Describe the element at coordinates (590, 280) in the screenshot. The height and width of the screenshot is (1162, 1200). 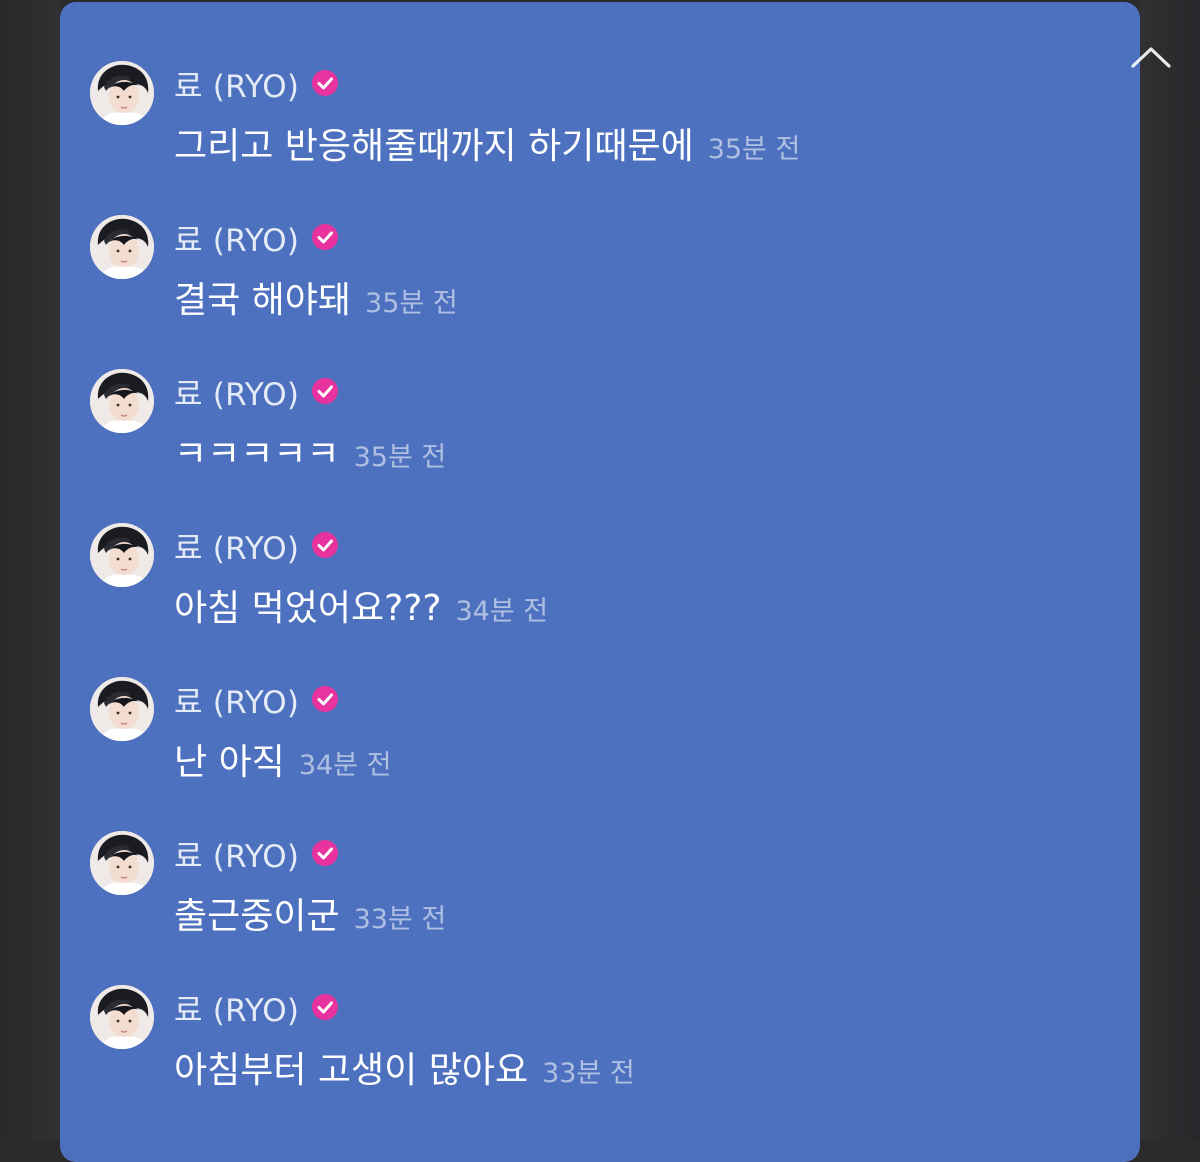
I see `message-item: 료 (RYO) 결국 해야돼 35분 전` at that location.